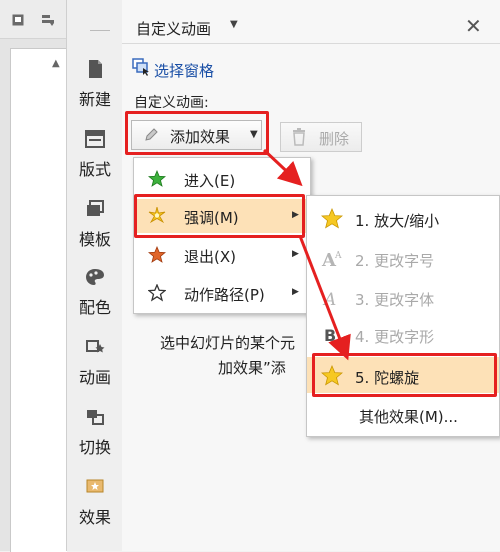  What do you see at coordinates (95, 69) in the screenshot?
I see `new-file-icon` at bounding box center [95, 69].